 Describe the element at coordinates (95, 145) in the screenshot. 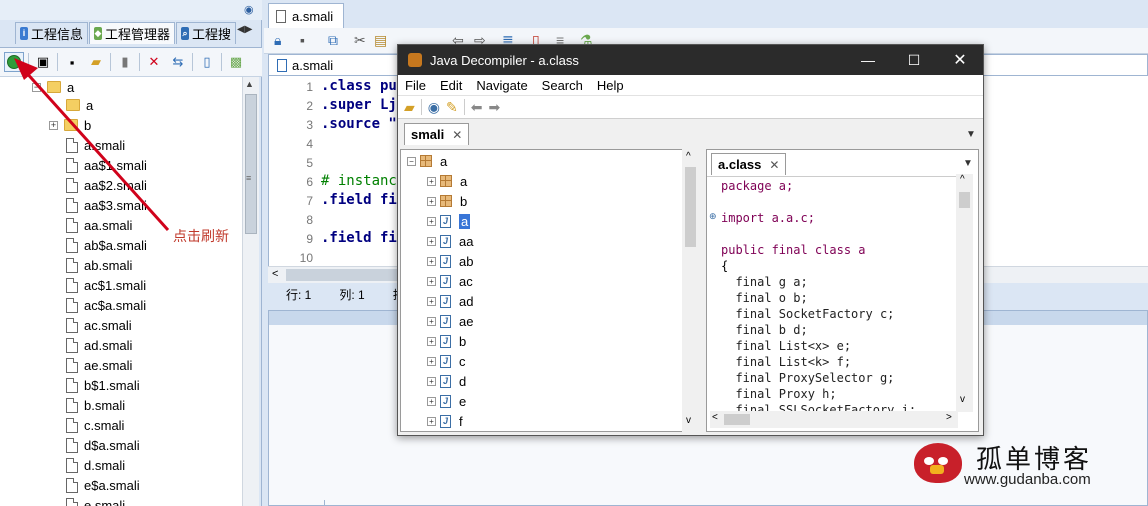

I see `tree-file-item: a.smali` at that location.